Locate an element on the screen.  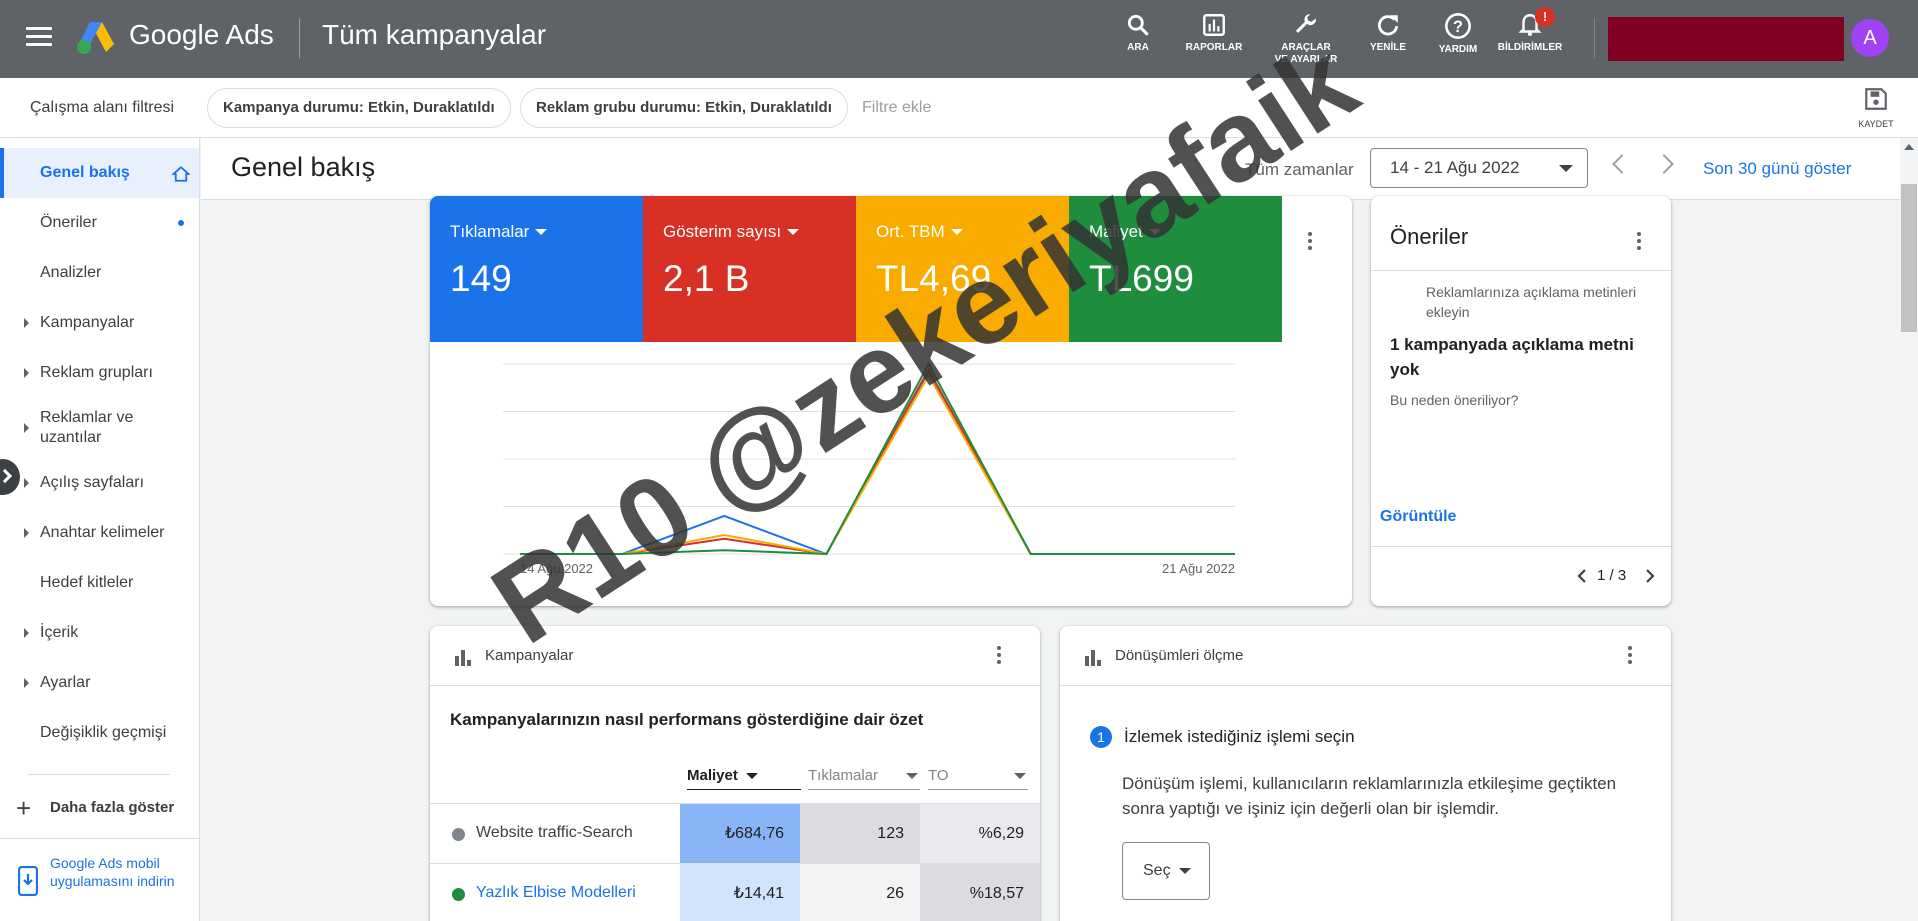
mobile-app-label: Google Ads mobil uygulamasını indirin is located at coordinates (112, 872).